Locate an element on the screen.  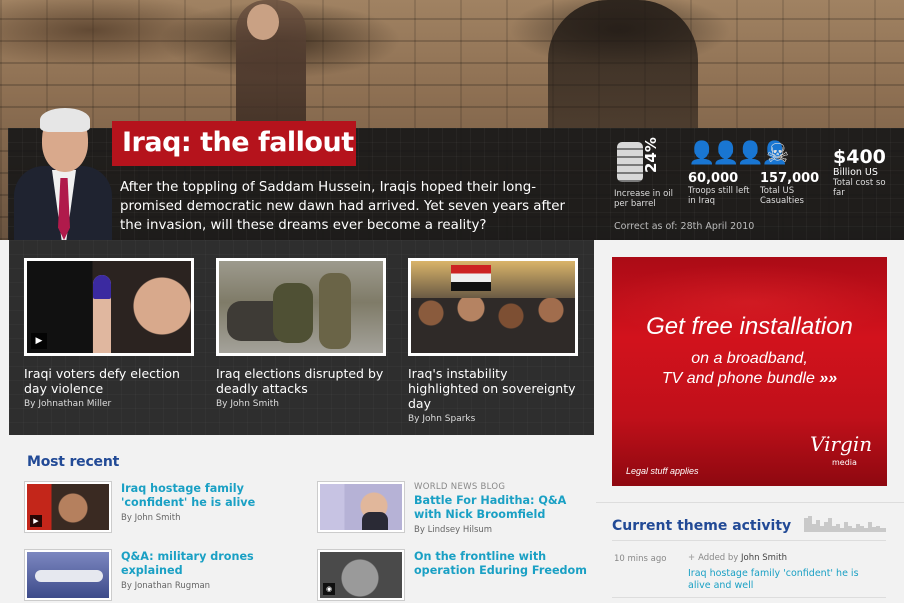
hero-title-tag: Iraq: the fallout is located at coordinates (234, 143).